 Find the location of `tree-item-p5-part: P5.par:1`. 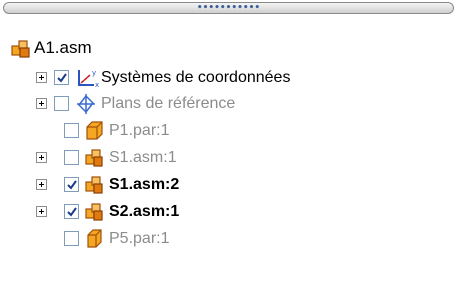

tree-item-p5-part: P5.par:1 is located at coordinates (228, 239).